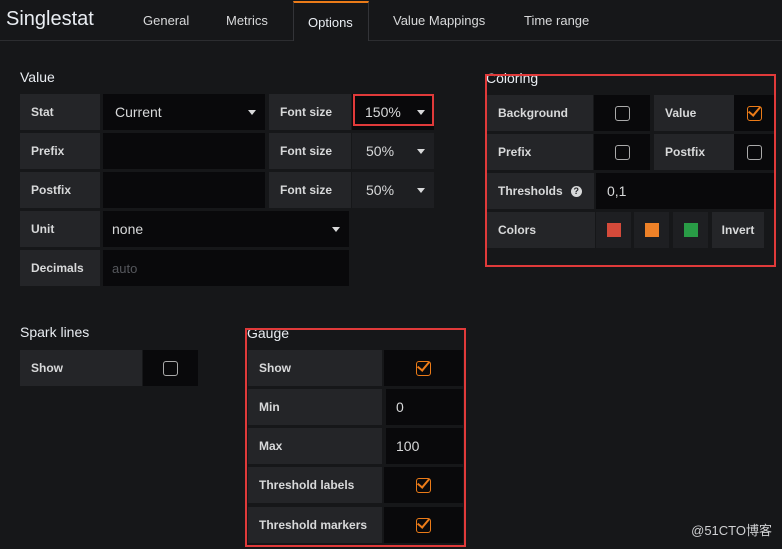 The height and width of the screenshot is (549, 782). I want to click on prefix-font-size-value: 50%, so click(380, 151).